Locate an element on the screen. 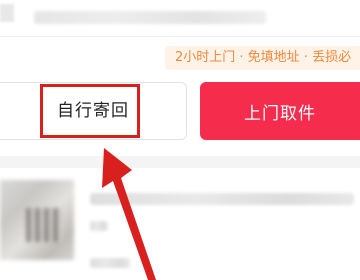 Image resolution: width=360 pixels, height=280 pixels. annotation-highlight-box is located at coordinates (90, 111).